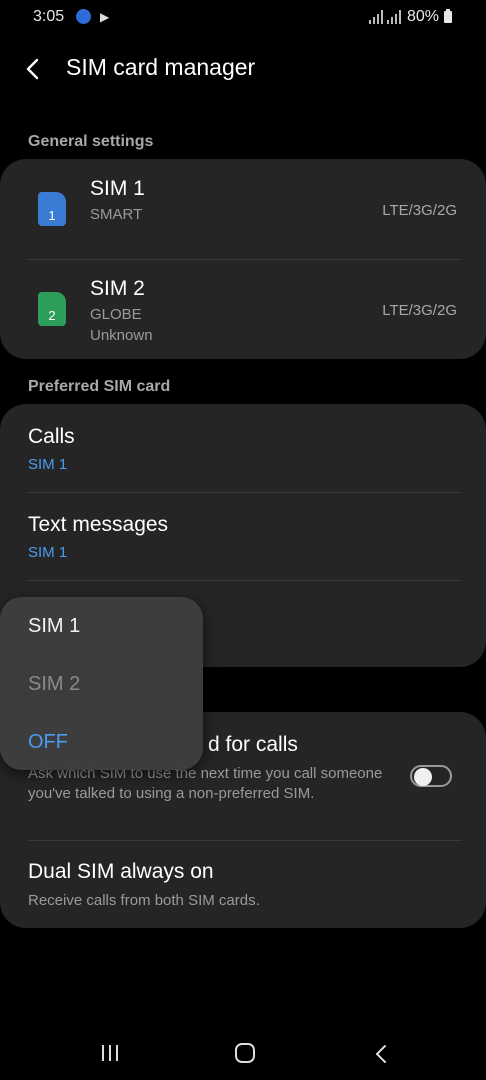 Image resolution: width=486 pixels, height=1080 pixels. I want to click on sim-2-name: SIM 2, so click(117, 288).